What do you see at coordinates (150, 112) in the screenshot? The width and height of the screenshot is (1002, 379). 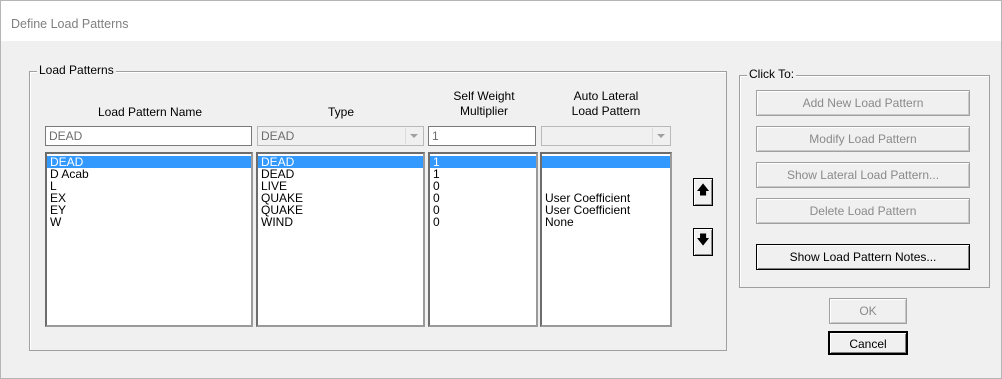 I see `column-header-name: Load Pattern Name` at bounding box center [150, 112].